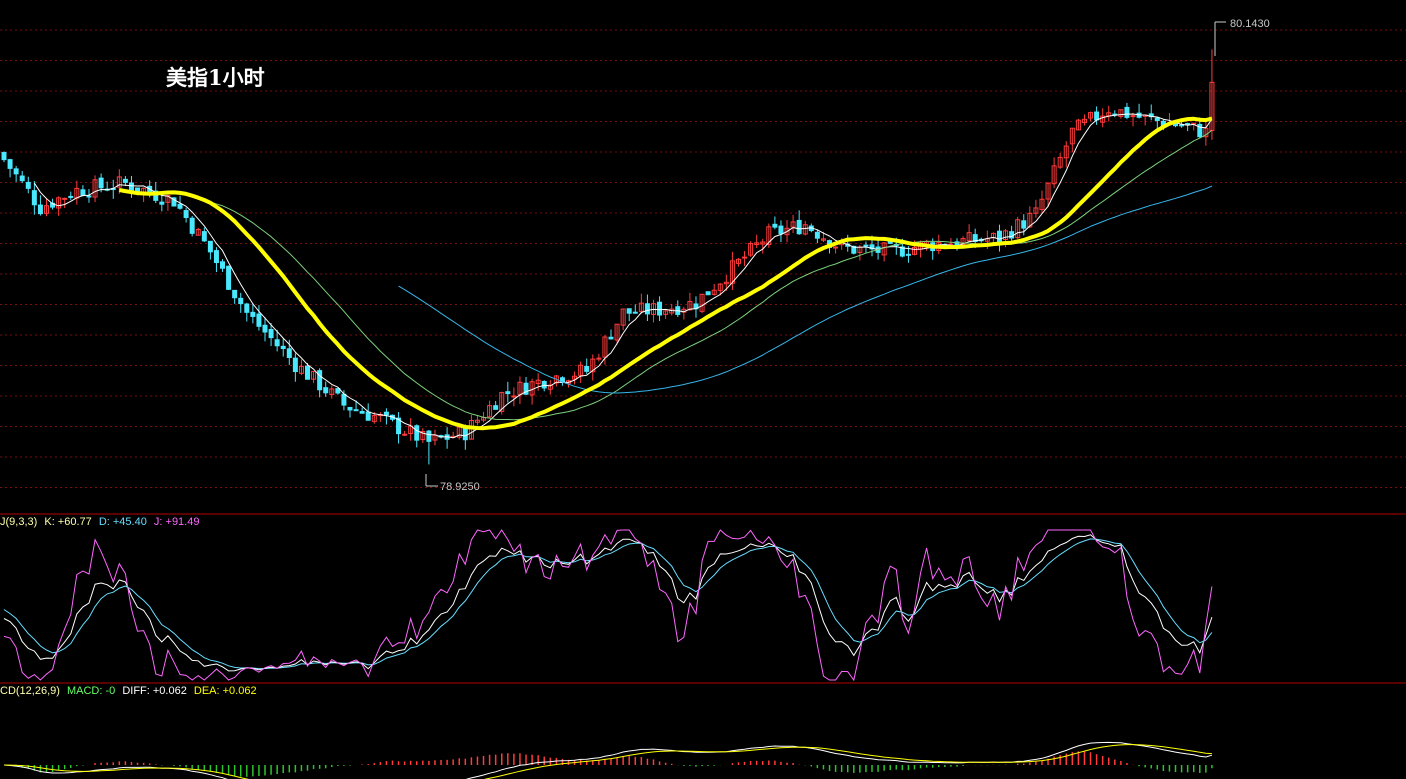  Describe the element at coordinates (30, 691) in the screenshot. I see `macd-name: CD(12,26,9)` at that location.